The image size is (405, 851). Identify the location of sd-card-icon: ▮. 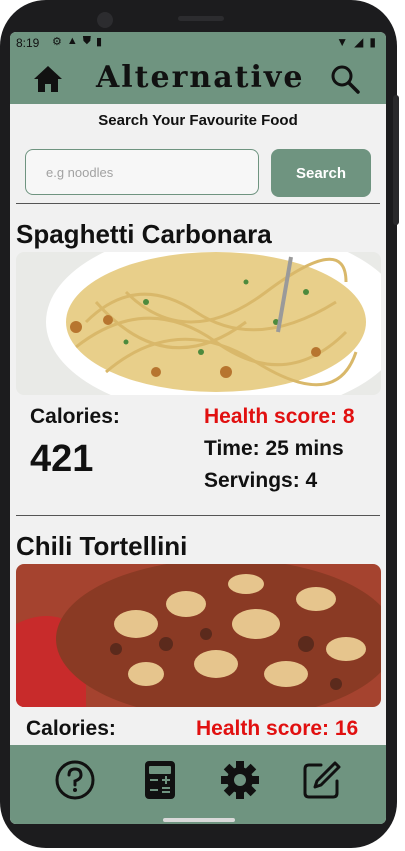
(99, 42).